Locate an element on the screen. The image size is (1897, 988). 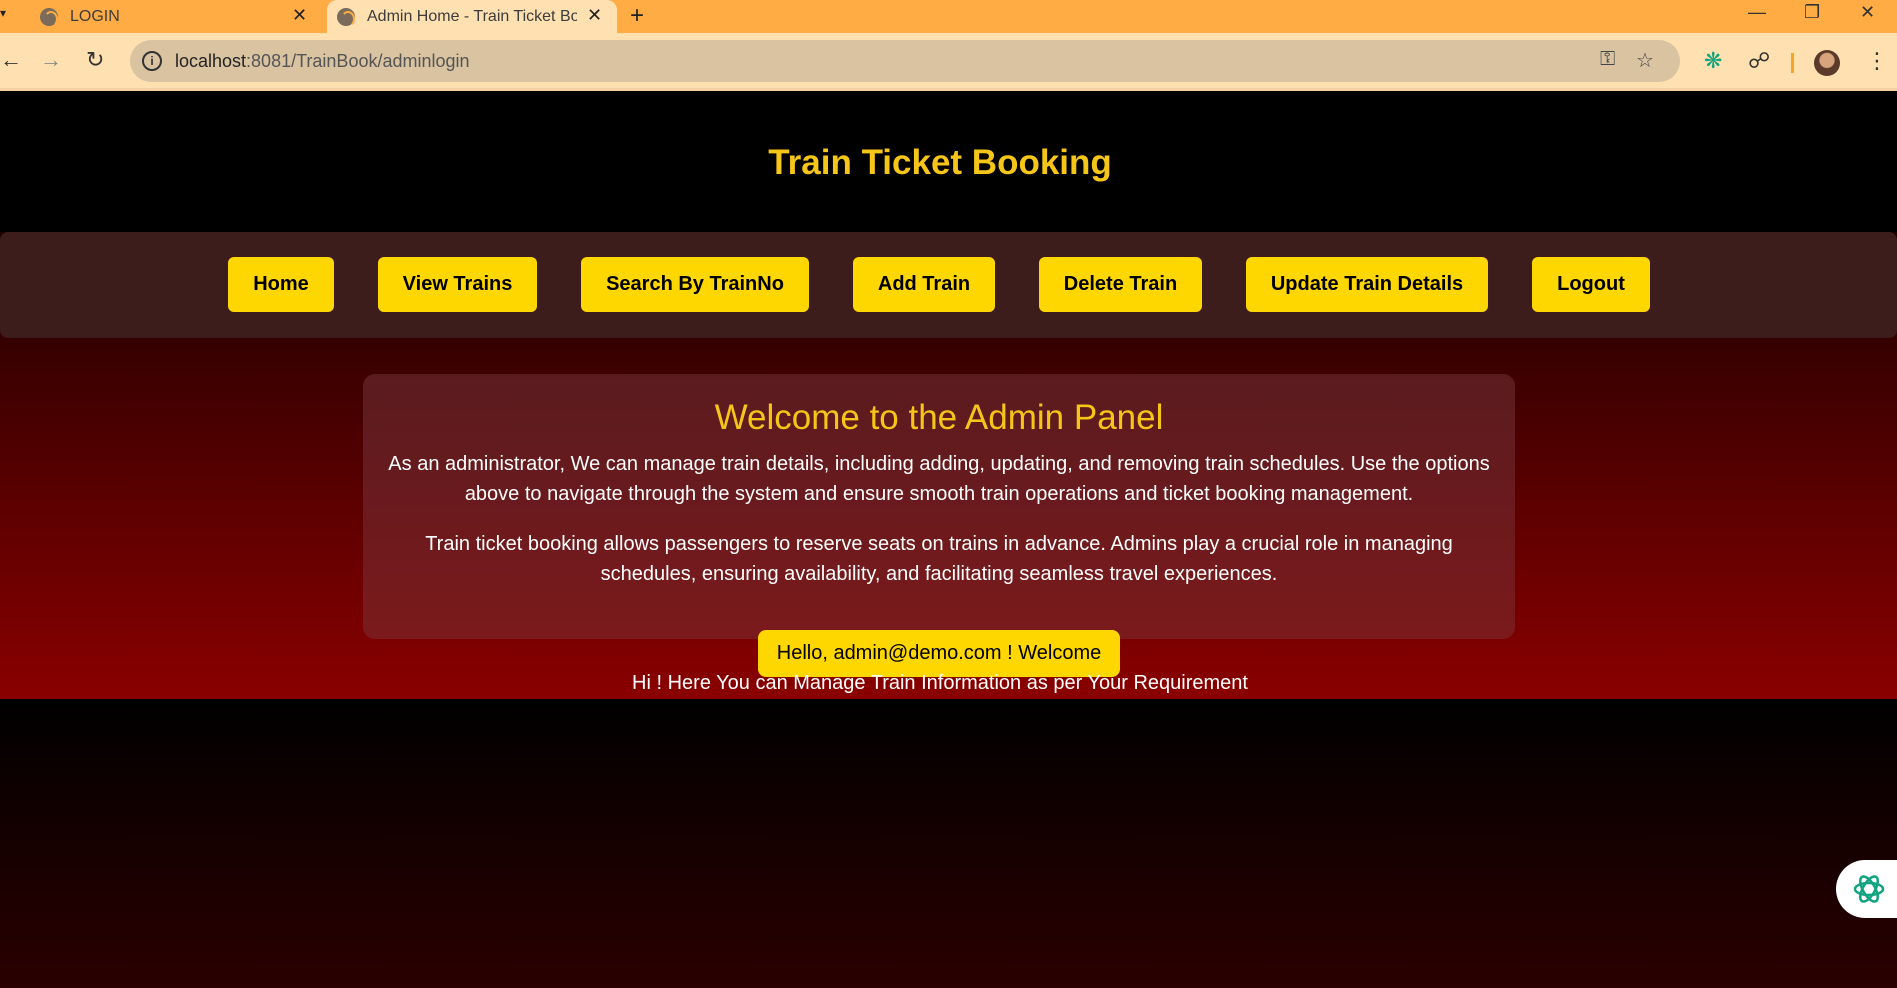
greeting-badge: Hello, admin@demo.com ! Welcome is located at coordinates (939, 653).